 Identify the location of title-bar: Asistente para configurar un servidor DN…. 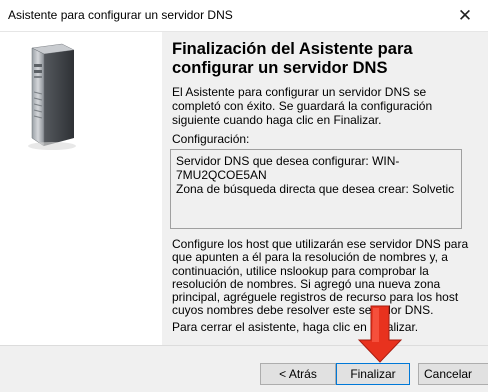
(244, 16).